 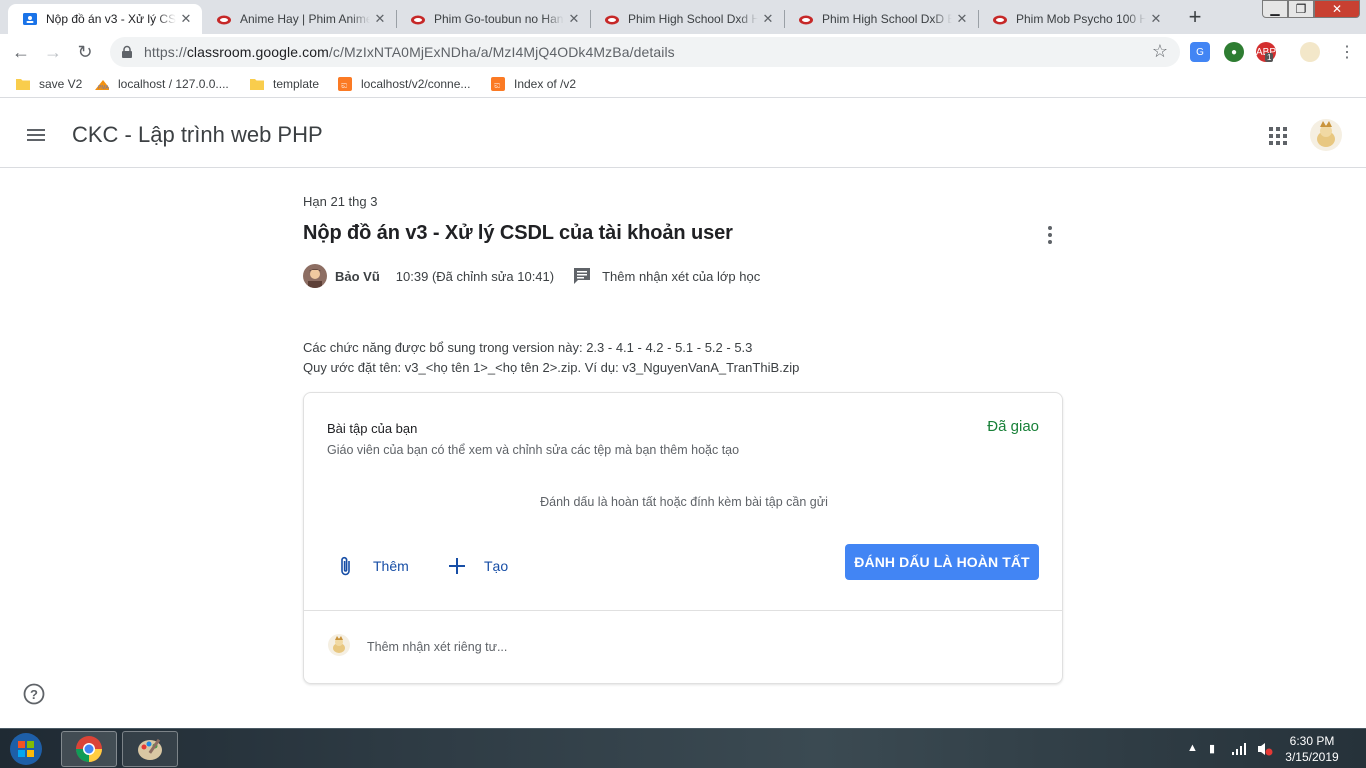 I want to click on new-tab-button: +, so click(x=1195, y=16).